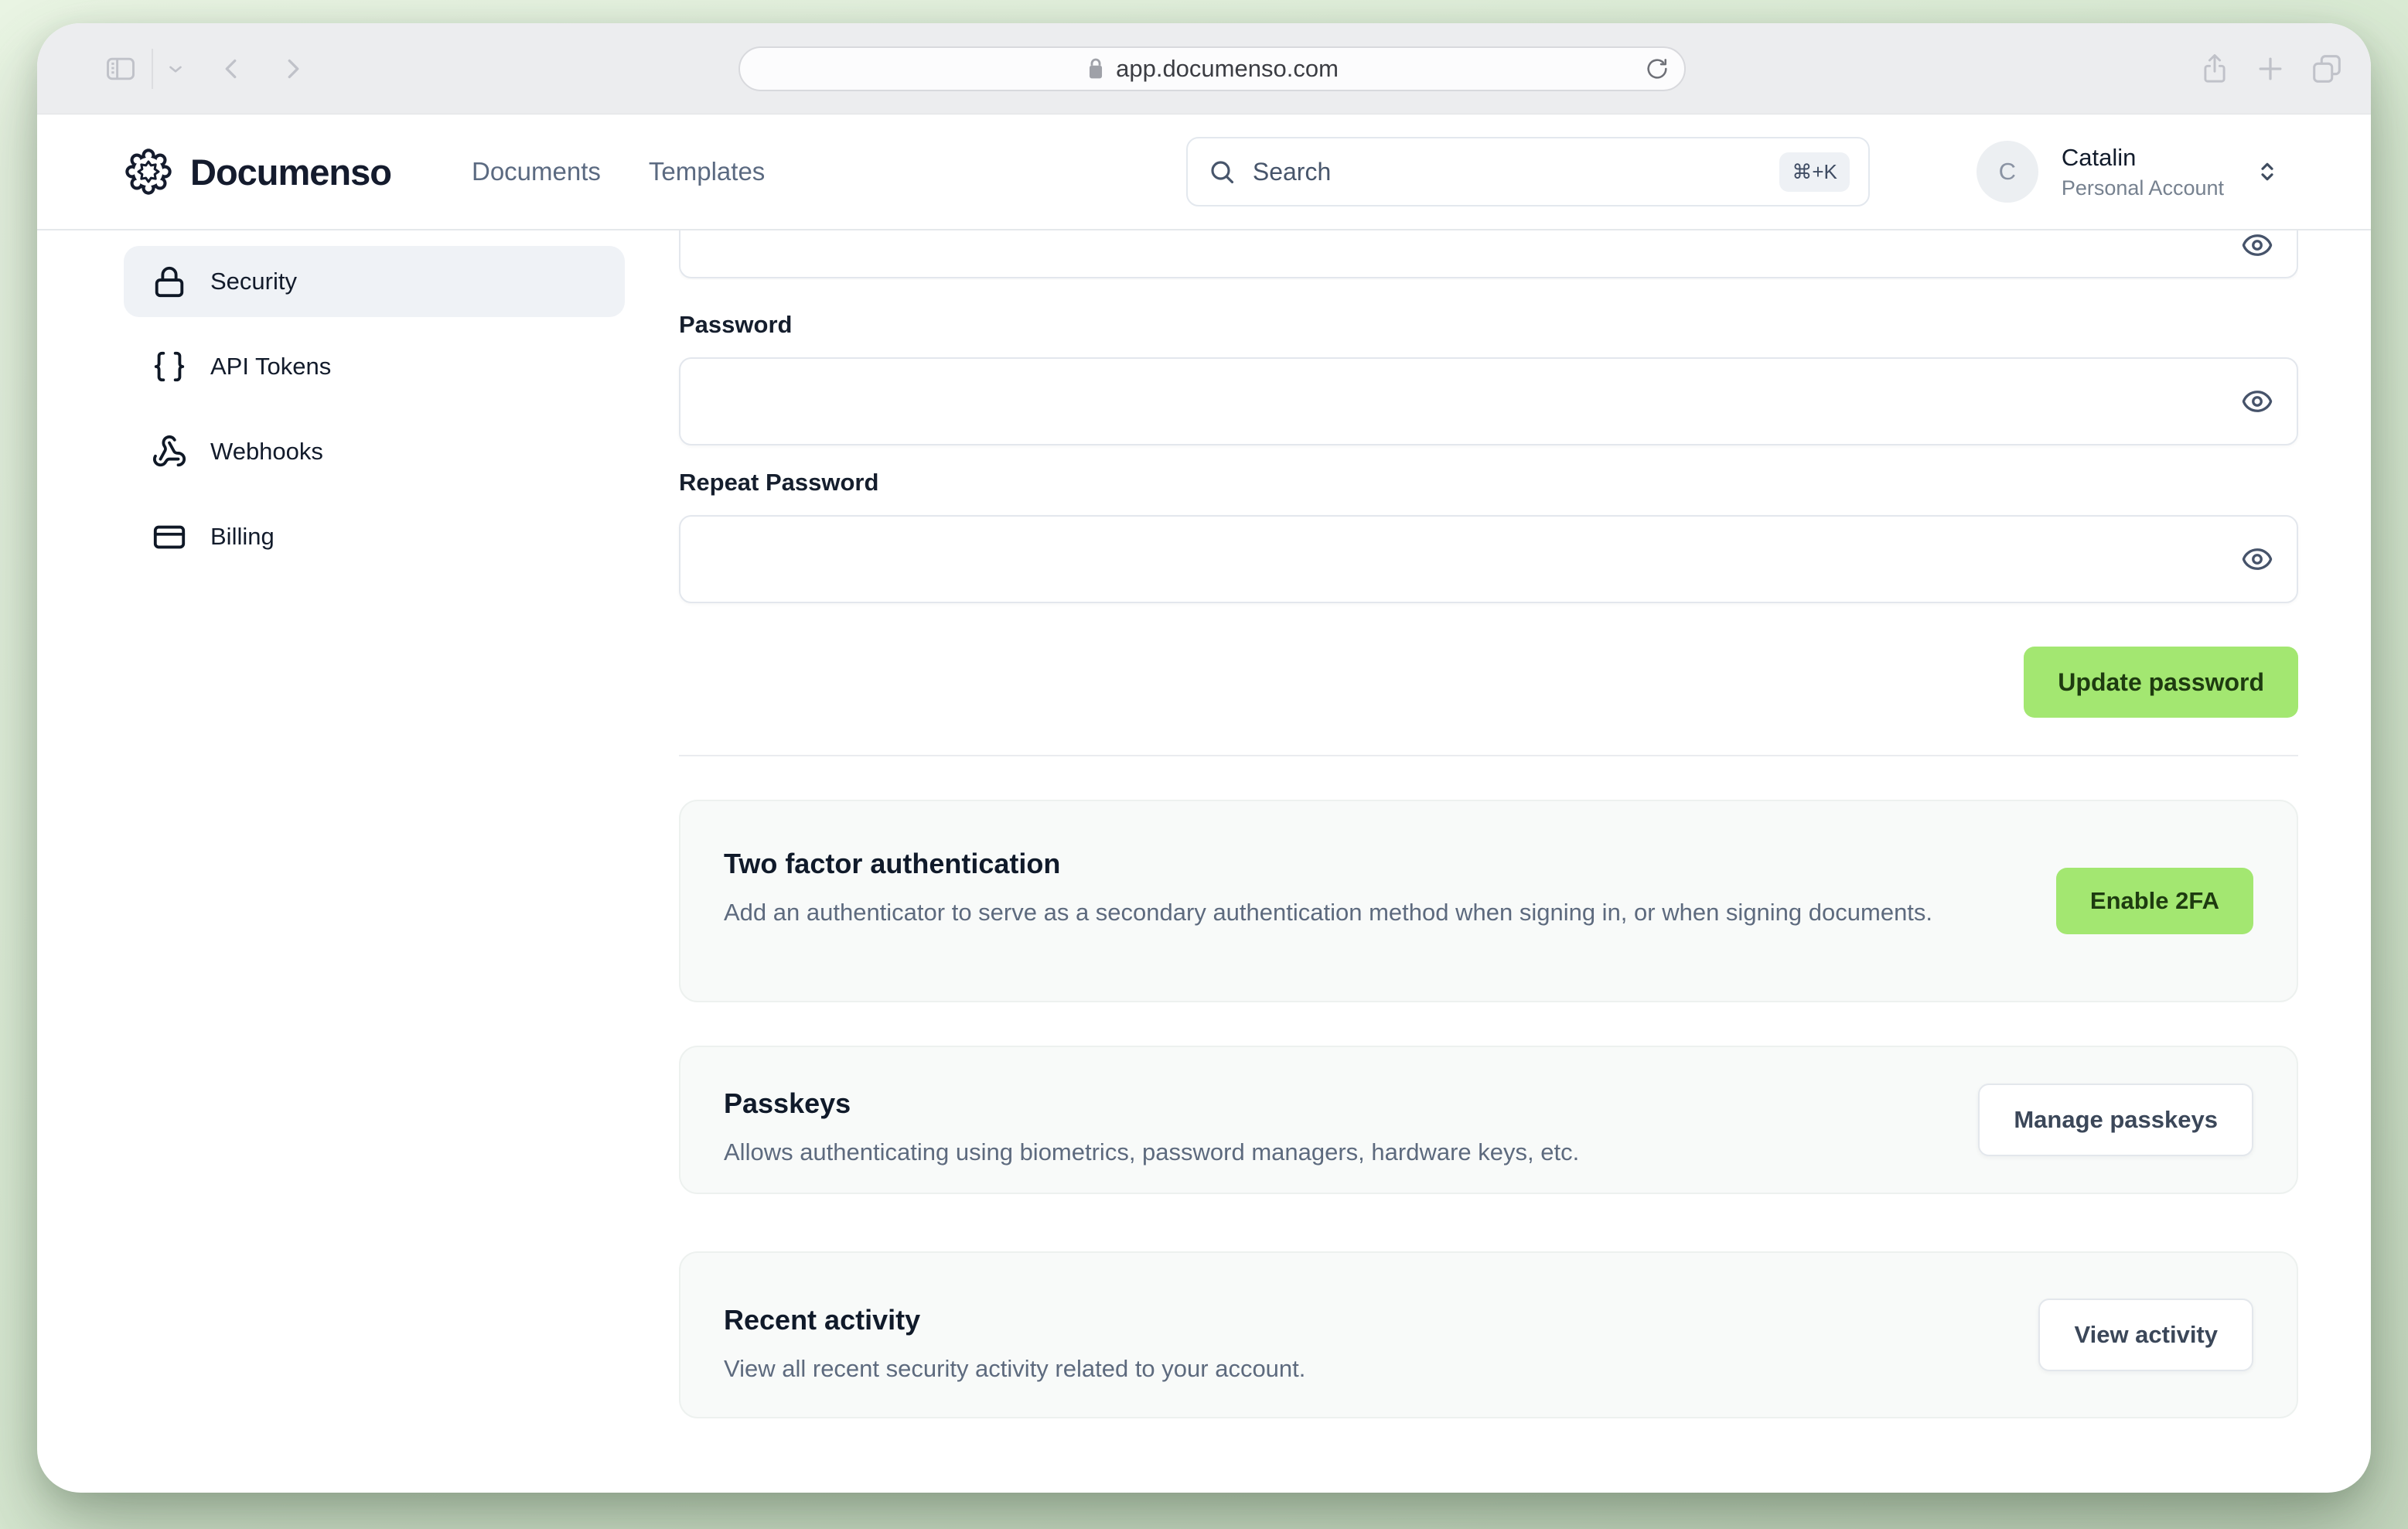 The height and width of the screenshot is (1529, 2408). Describe the element at coordinates (1222, 172) in the screenshot. I see `search-icon` at that location.